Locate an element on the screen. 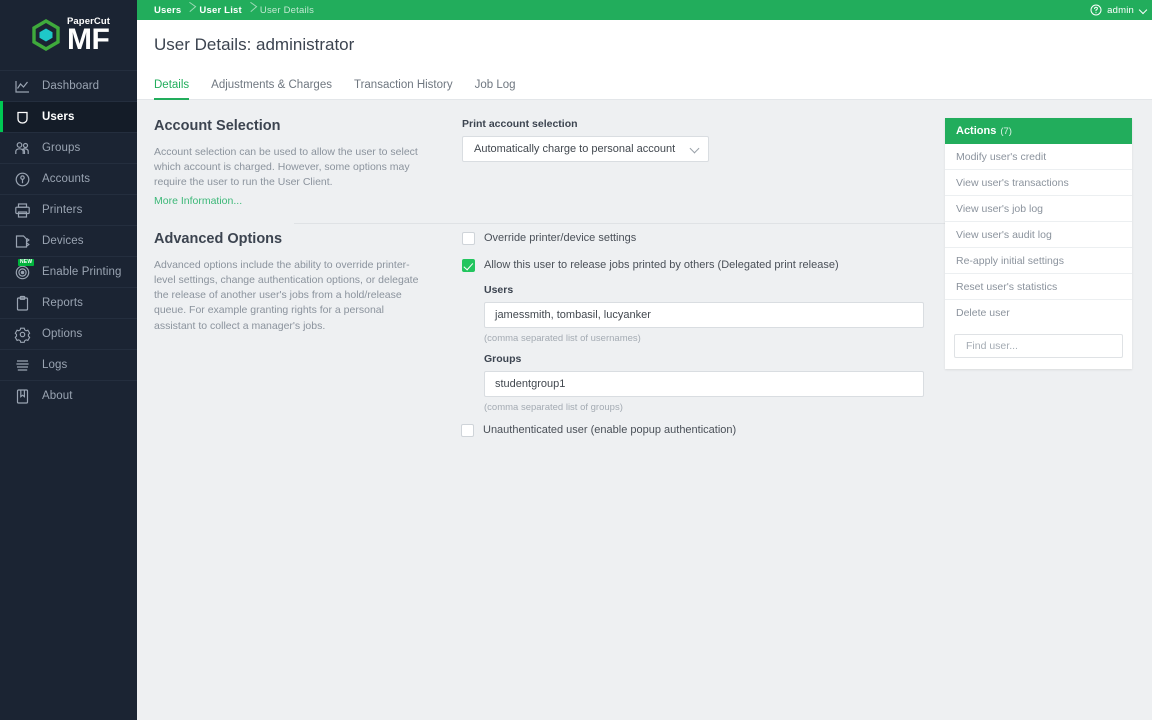 The width and height of the screenshot is (1152, 720). action-view-job-log: View user's job log is located at coordinates (1038, 209).